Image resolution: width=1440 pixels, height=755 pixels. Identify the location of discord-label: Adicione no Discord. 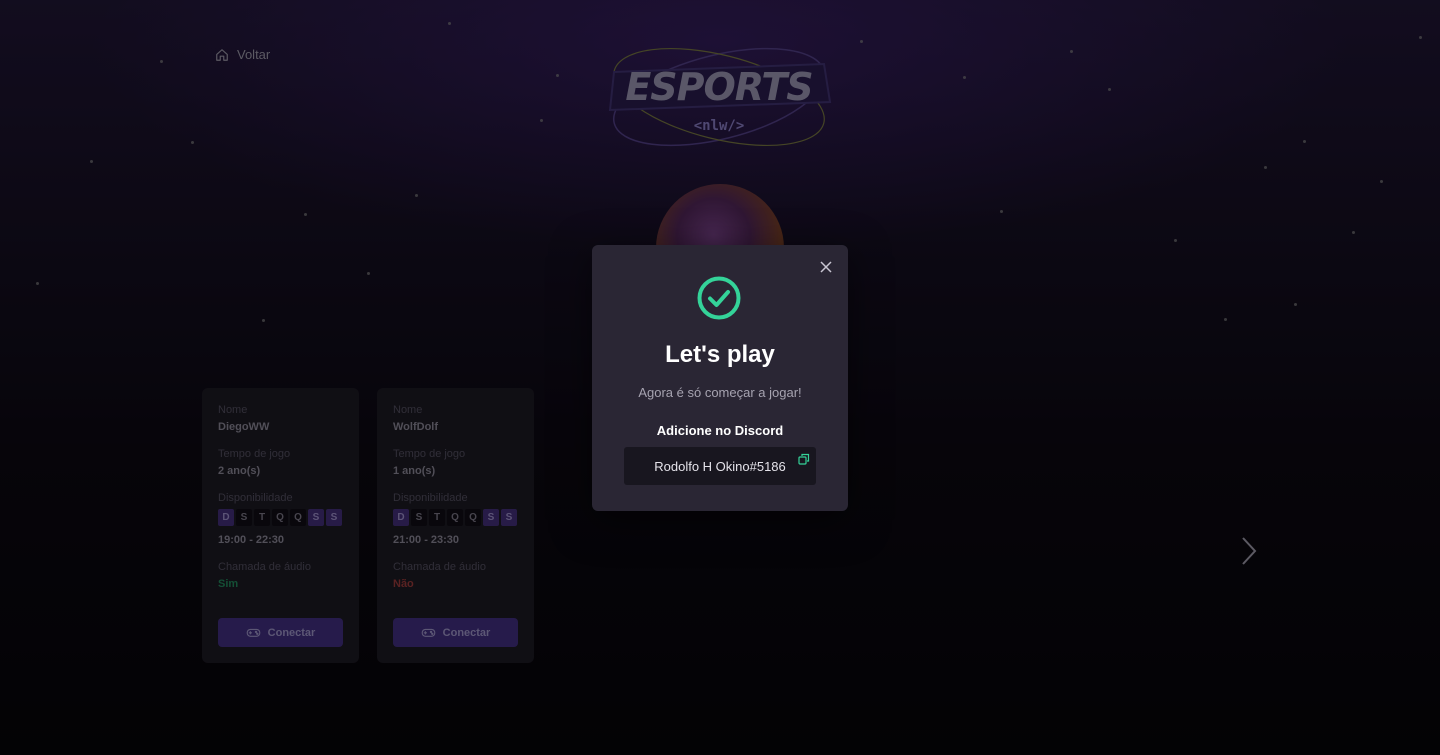
(720, 430).